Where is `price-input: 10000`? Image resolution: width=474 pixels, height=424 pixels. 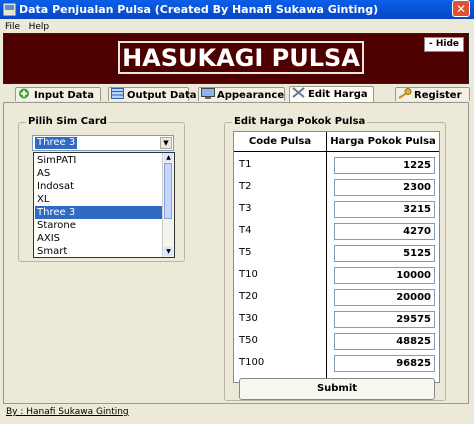
price-input: 10000 is located at coordinates (384, 275).